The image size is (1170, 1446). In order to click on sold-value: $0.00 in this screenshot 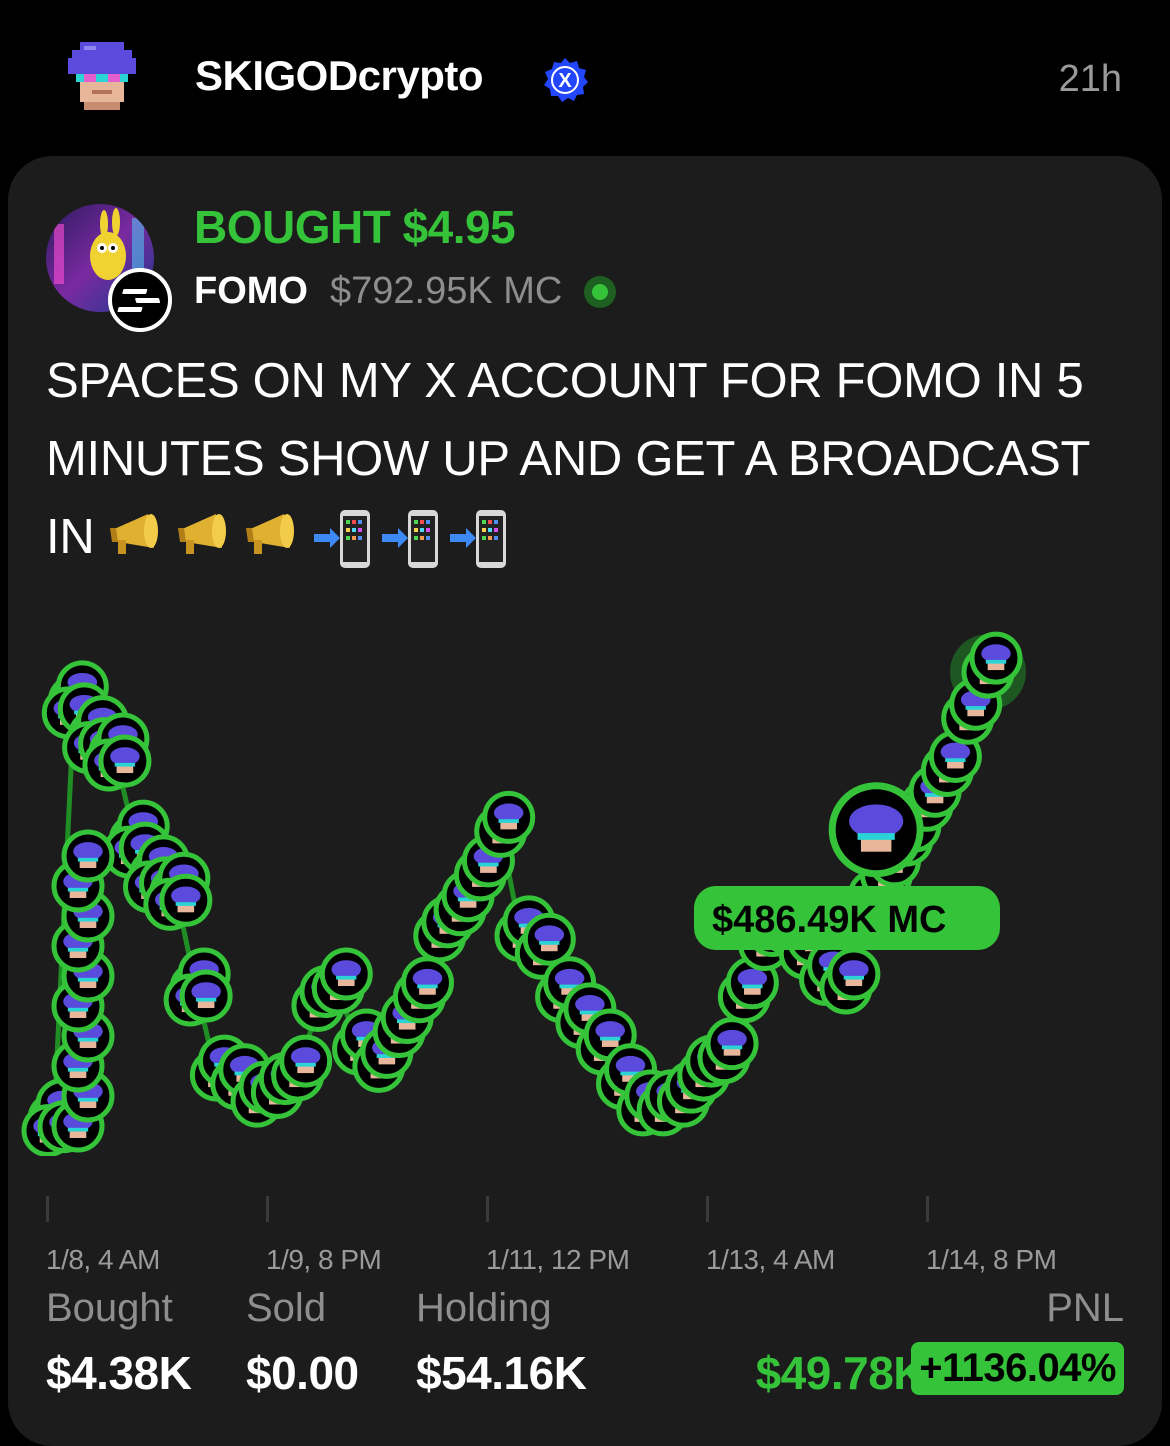, I will do `click(302, 1373)`.